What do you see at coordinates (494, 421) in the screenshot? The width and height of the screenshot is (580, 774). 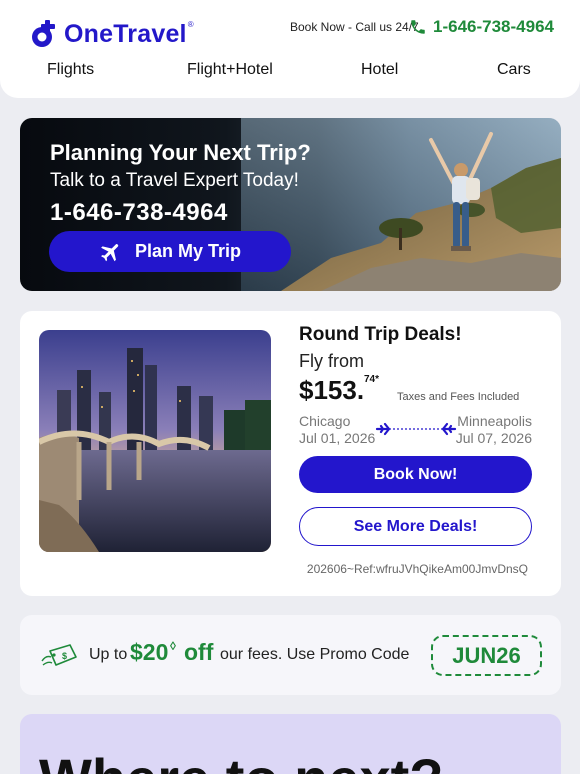 I see `destination-city: Minneapolis` at bounding box center [494, 421].